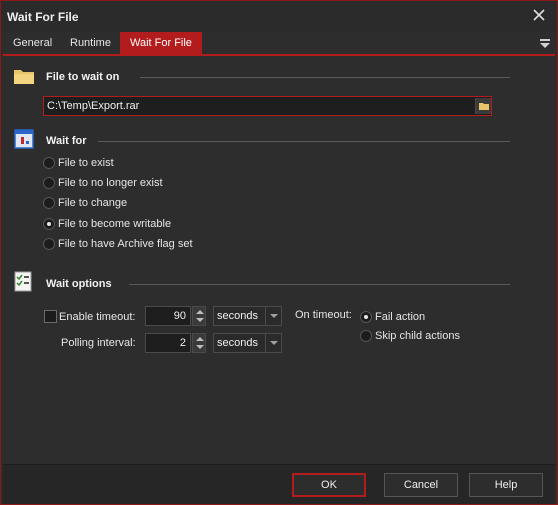 The width and height of the screenshot is (558, 505). What do you see at coordinates (24, 139) in the screenshot?
I see `wait-icon` at bounding box center [24, 139].